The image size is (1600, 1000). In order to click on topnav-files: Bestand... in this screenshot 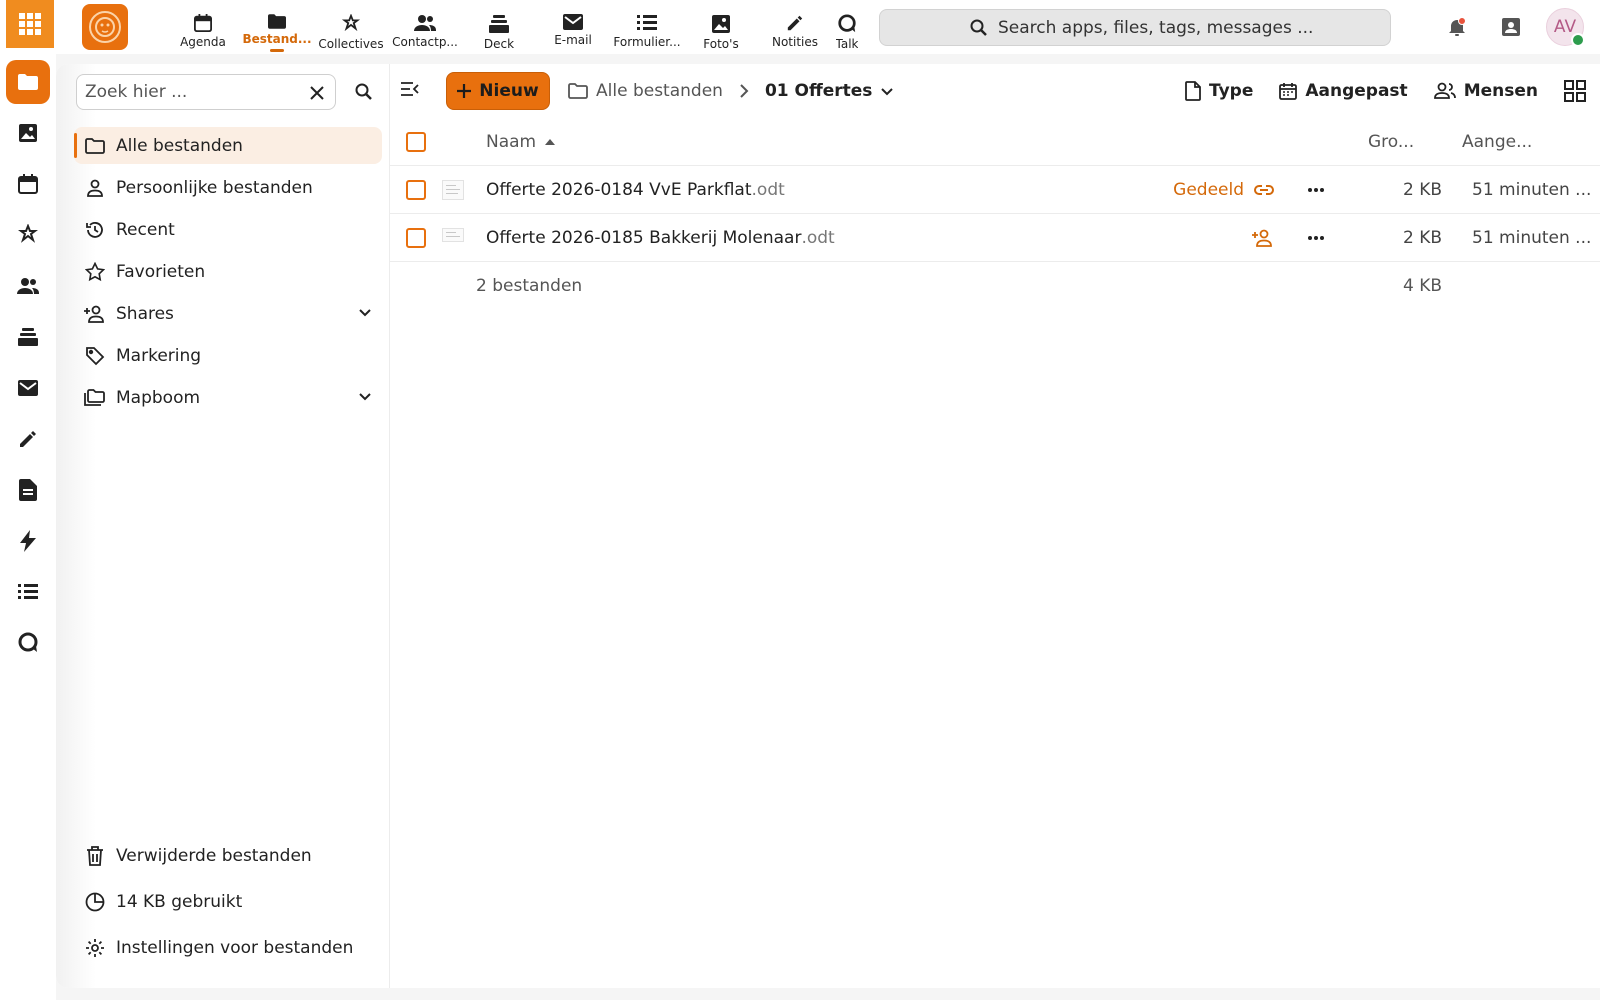, I will do `click(277, 27)`.